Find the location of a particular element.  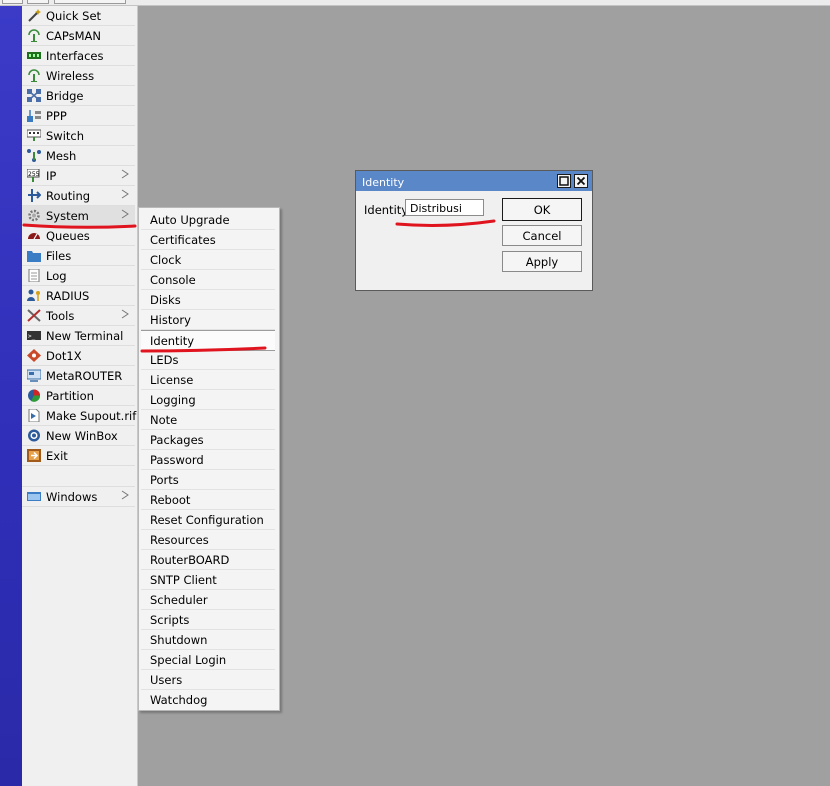

sidebar-item-bridge: Bridge is located at coordinates (78, 96).